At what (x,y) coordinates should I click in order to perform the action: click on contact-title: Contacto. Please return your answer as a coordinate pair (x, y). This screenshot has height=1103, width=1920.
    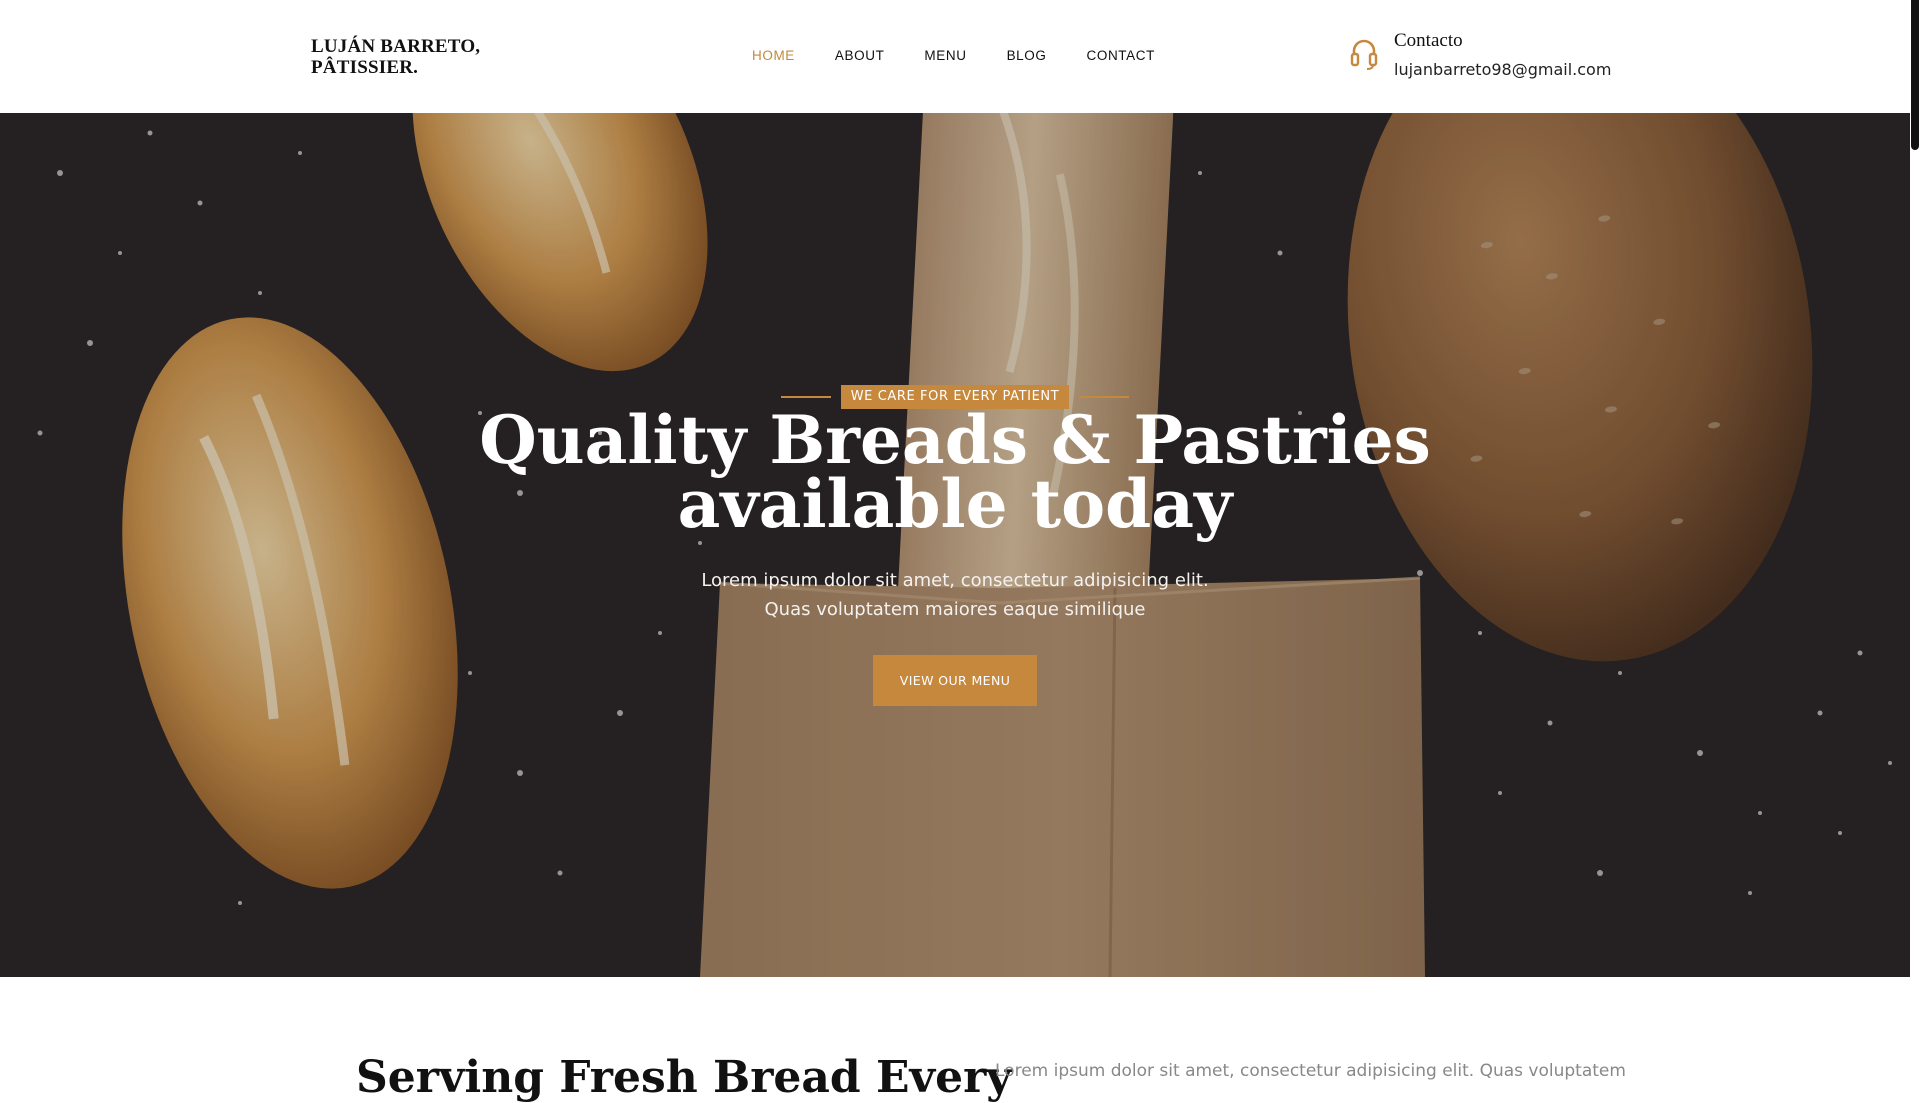
    Looking at the image, I should click on (1428, 40).